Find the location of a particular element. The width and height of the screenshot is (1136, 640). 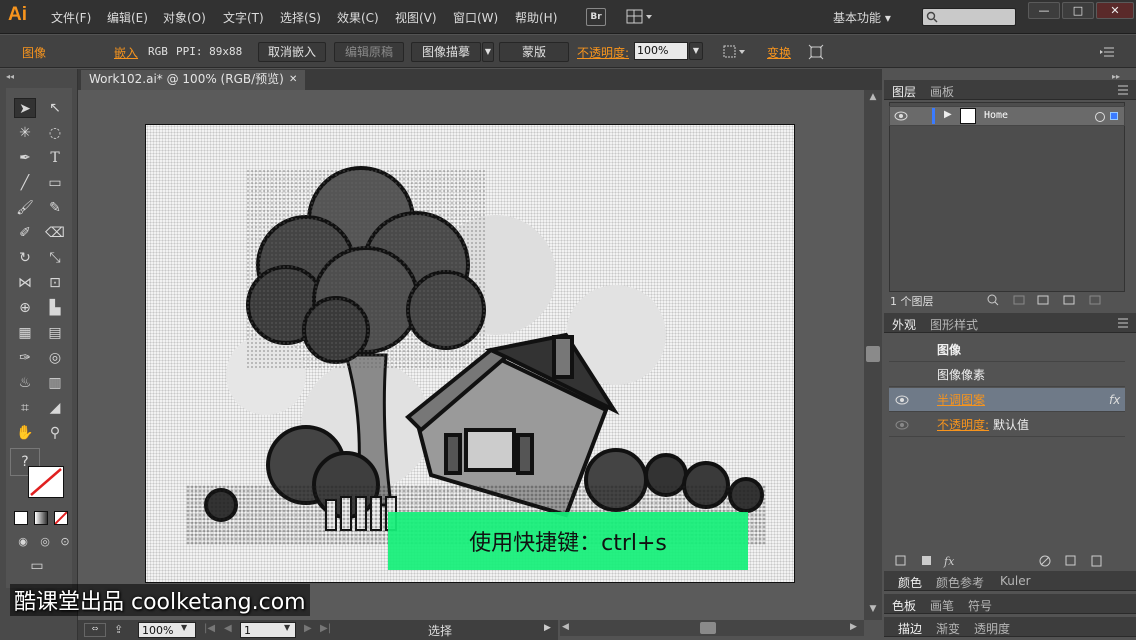

tab-kuler: Kuler is located at coordinates (1015, 581).